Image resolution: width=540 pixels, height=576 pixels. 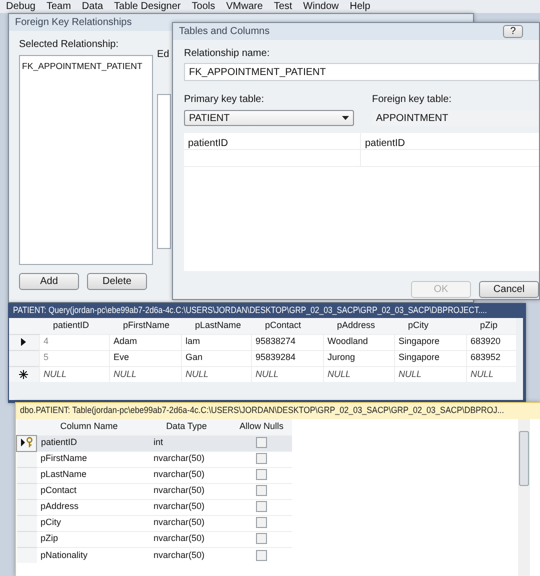 I want to click on help-button: ?, so click(x=513, y=31).